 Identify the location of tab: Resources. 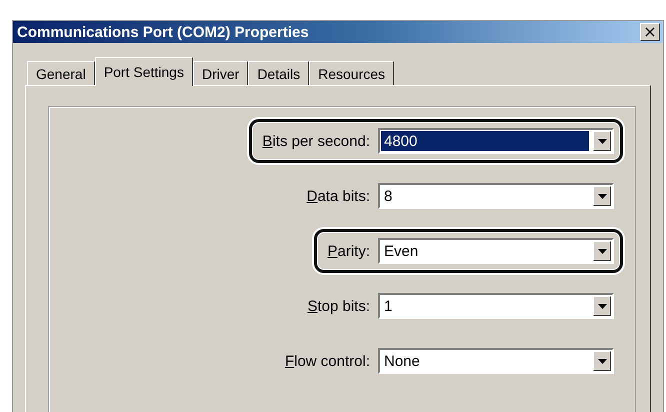
(351, 73).